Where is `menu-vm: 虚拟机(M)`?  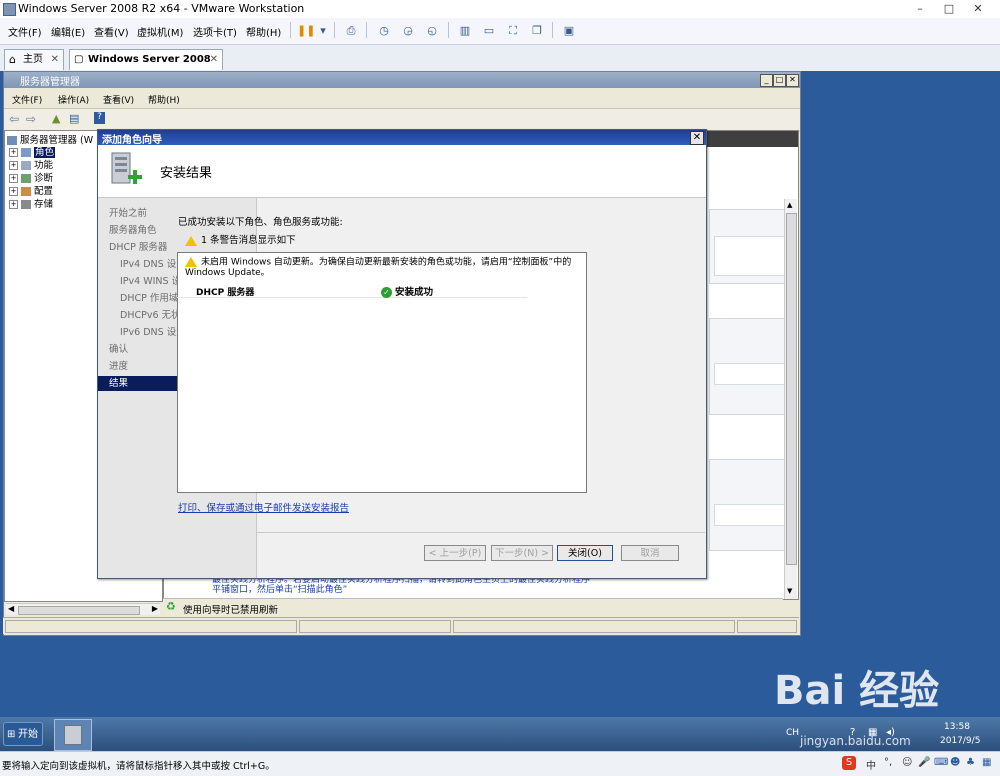
menu-vm: 虚拟机(M) is located at coordinates (160, 31).